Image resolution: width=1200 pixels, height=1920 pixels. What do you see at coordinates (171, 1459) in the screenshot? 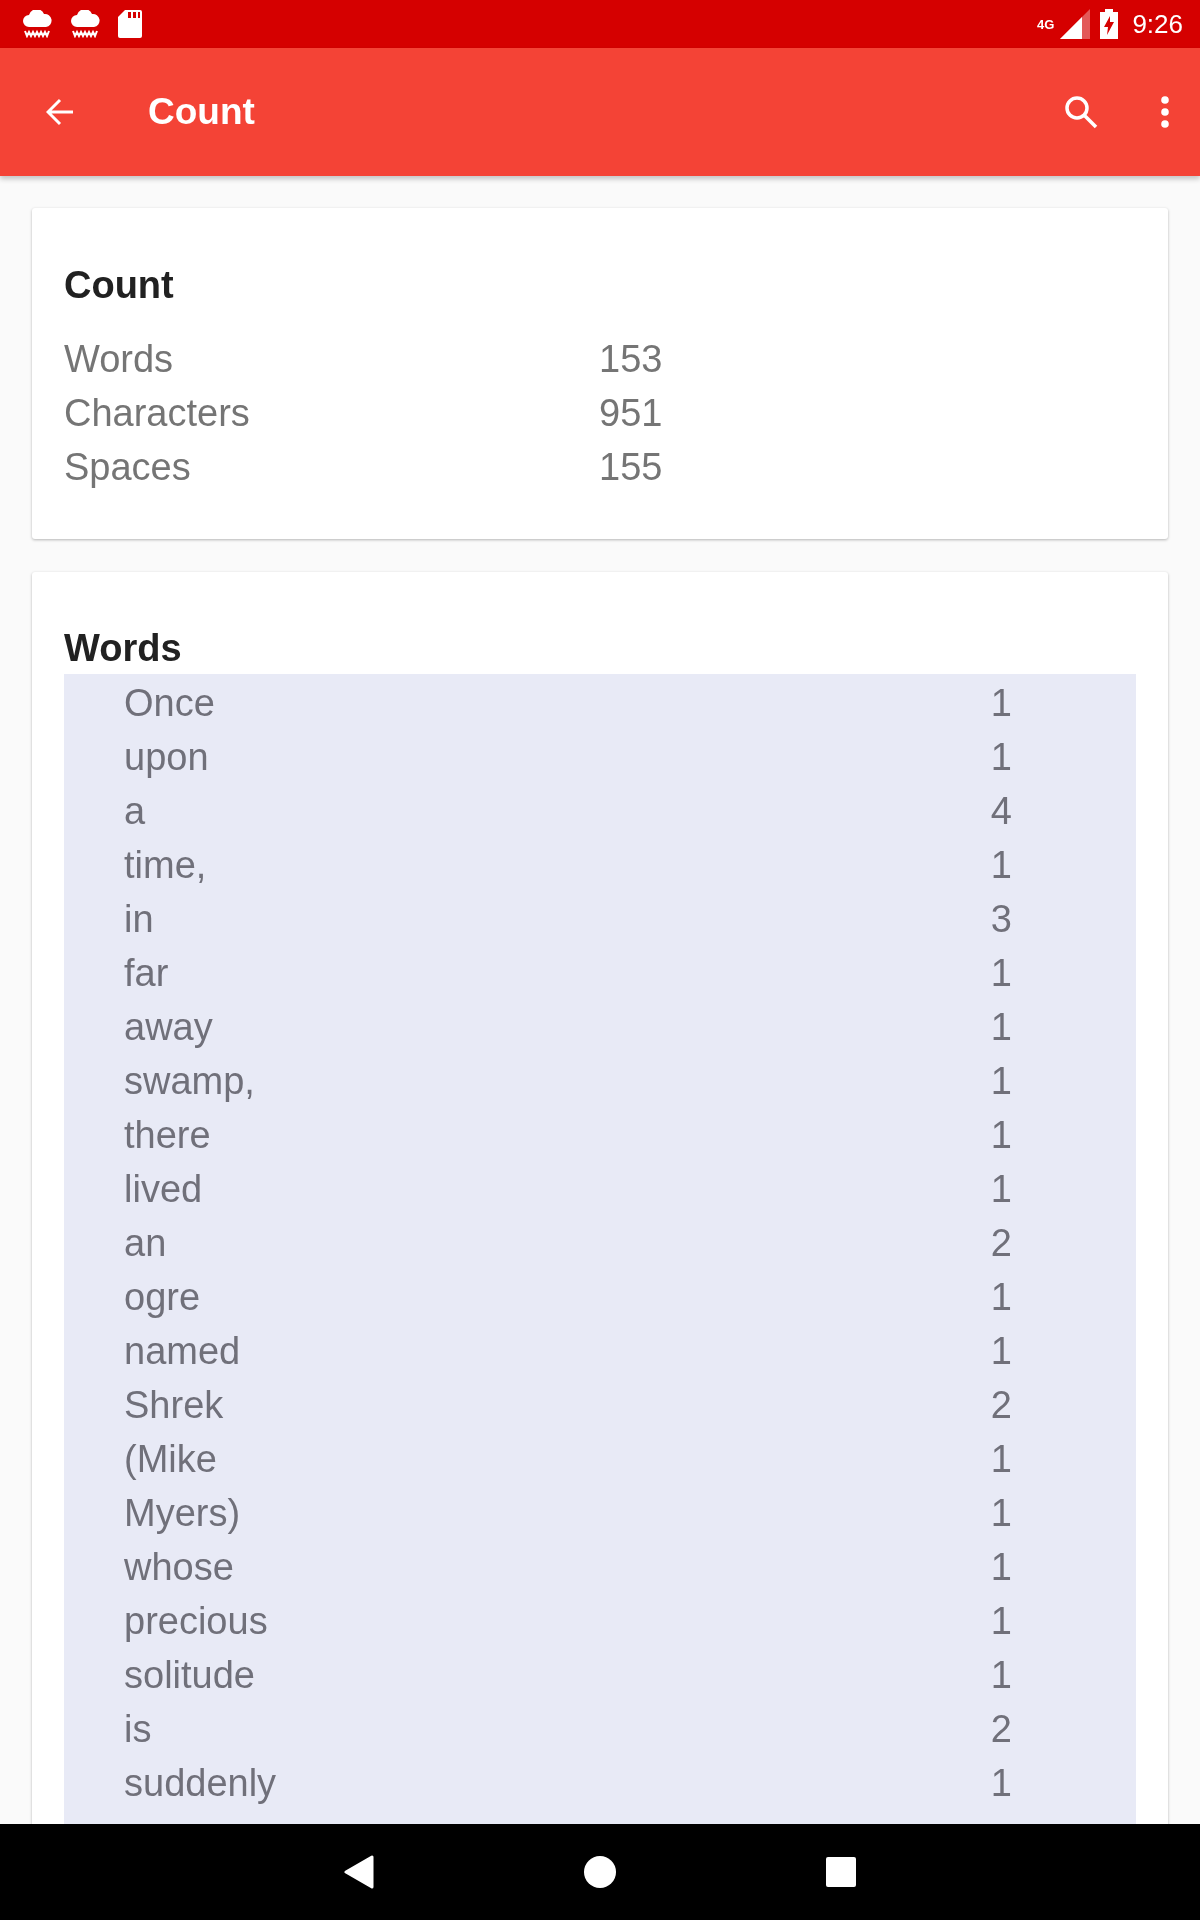
I see `word-text: (Mike` at bounding box center [171, 1459].